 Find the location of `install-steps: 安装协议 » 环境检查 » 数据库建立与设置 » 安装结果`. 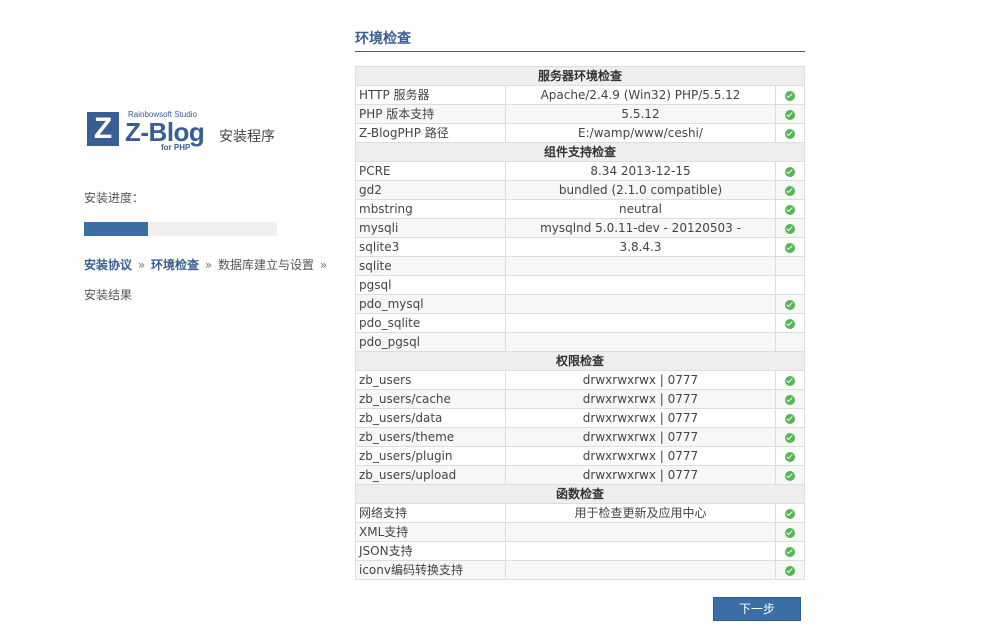

install-steps: 安装协议 » 环境检查 » 数据库建立与设置 » 安装结果 is located at coordinates (210, 280).